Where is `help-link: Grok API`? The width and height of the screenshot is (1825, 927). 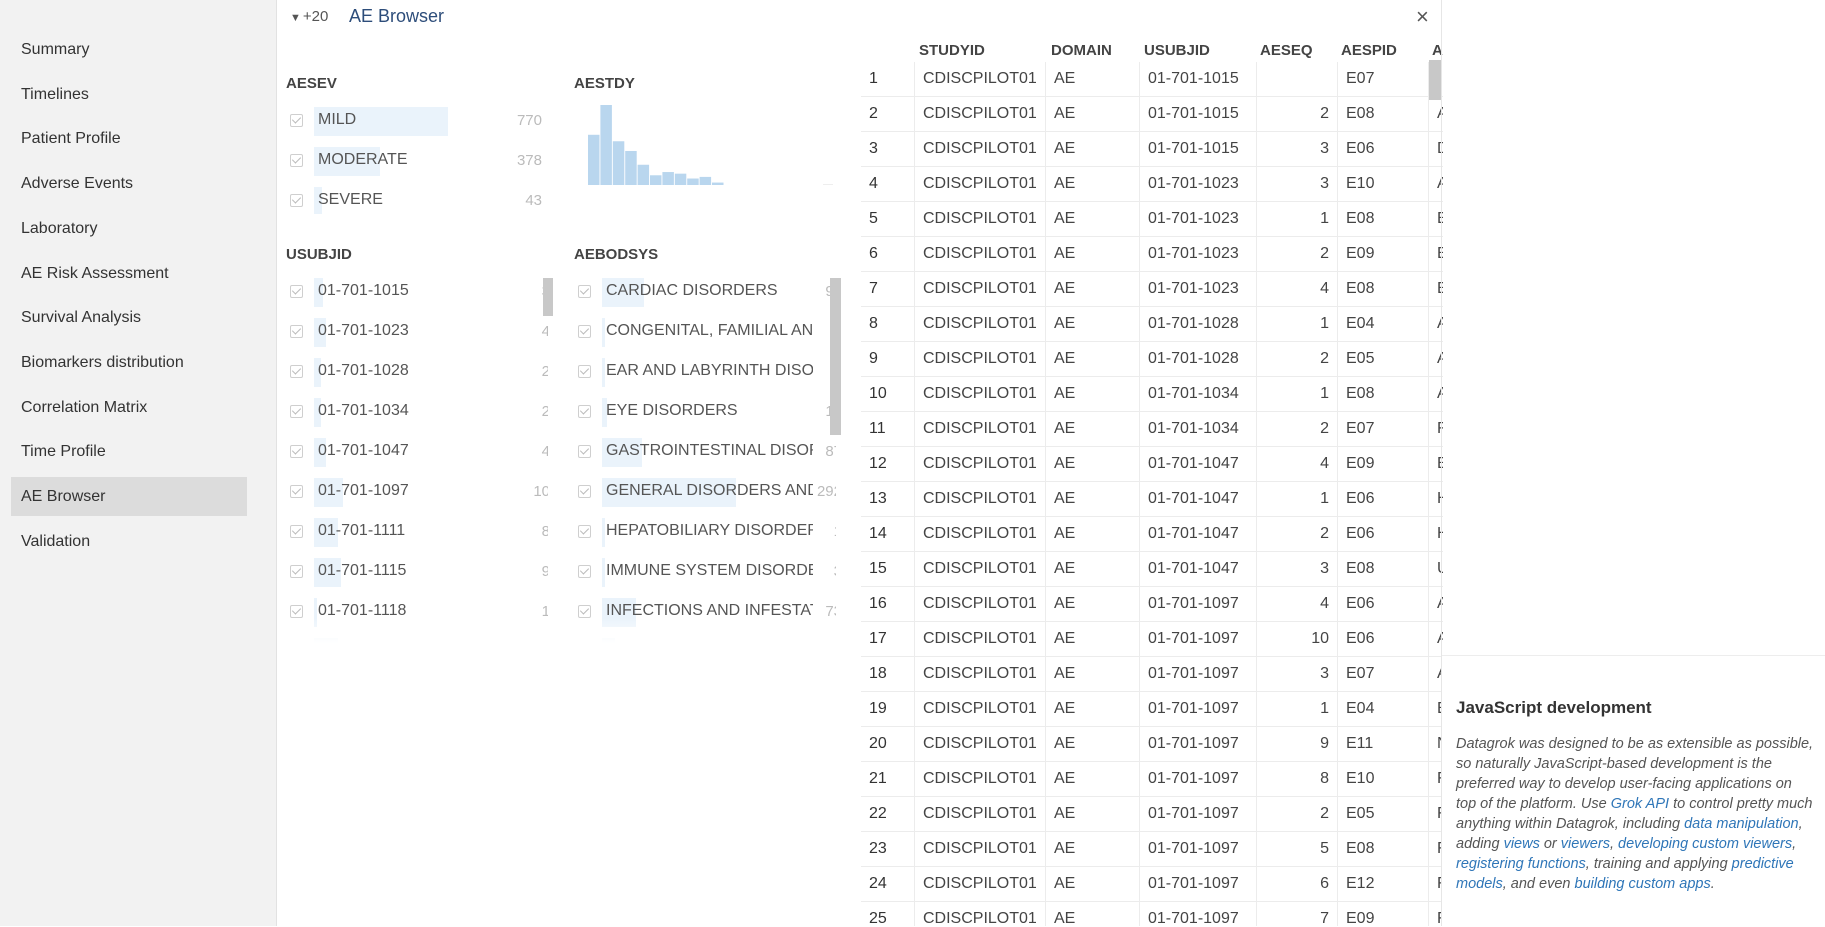 help-link: Grok API is located at coordinates (1640, 804).